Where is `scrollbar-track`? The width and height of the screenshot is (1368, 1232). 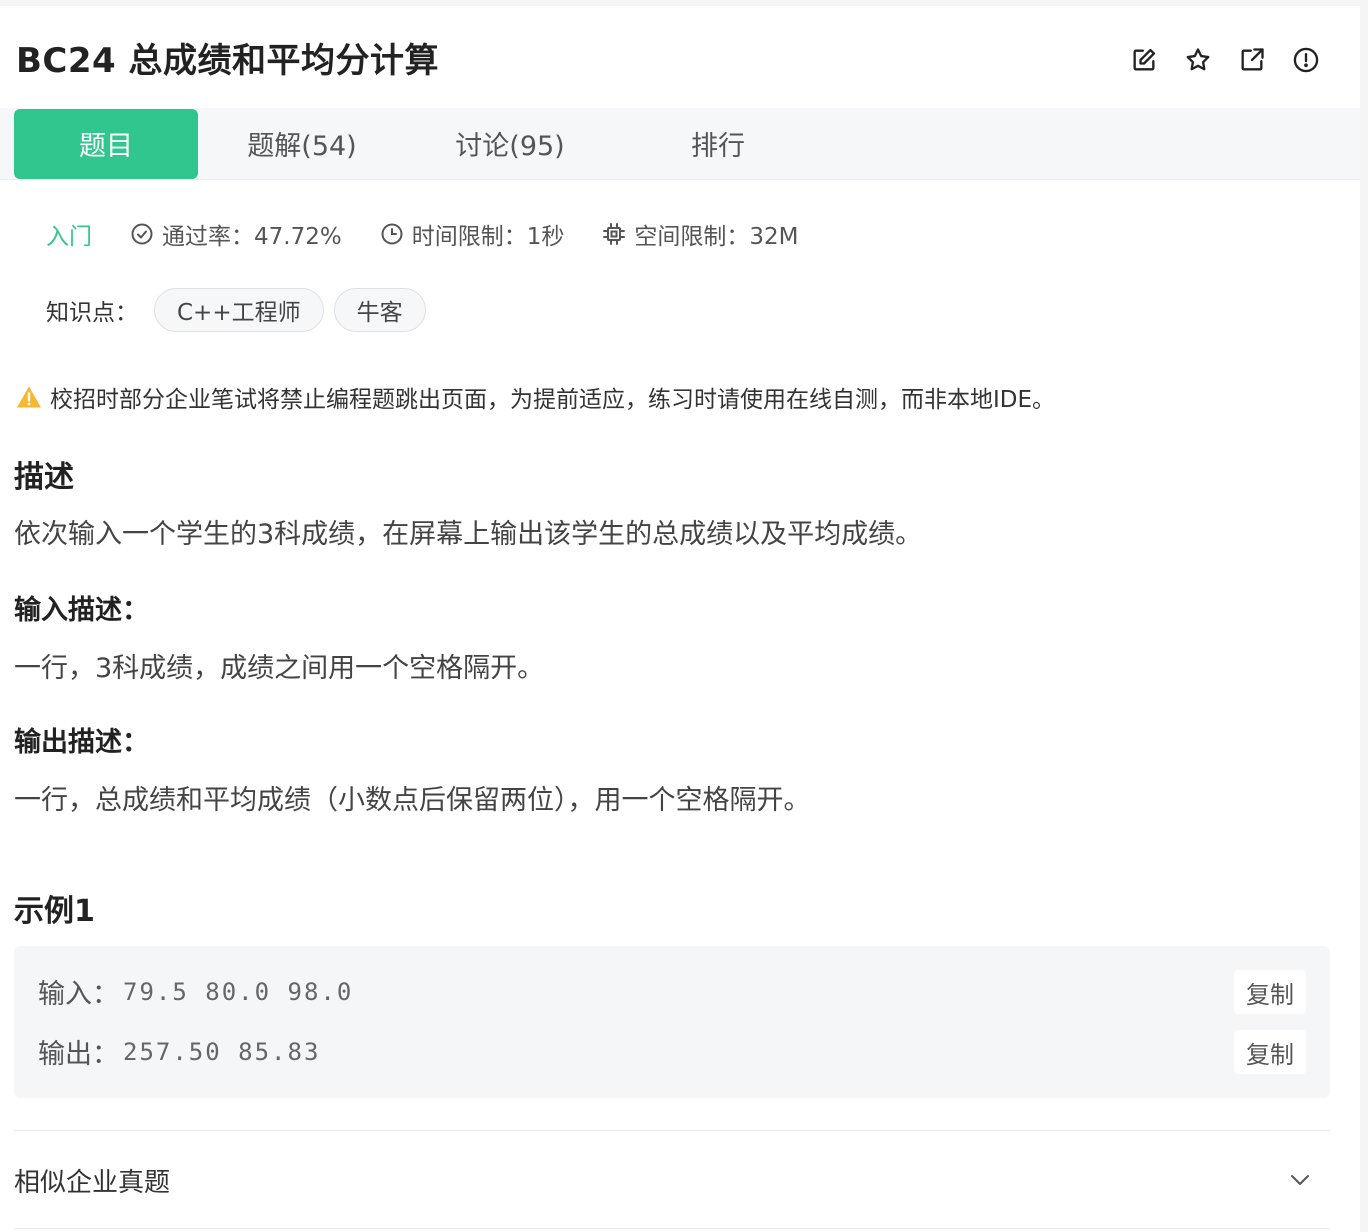 scrollbar-track is located at coordinates (1364, 616).